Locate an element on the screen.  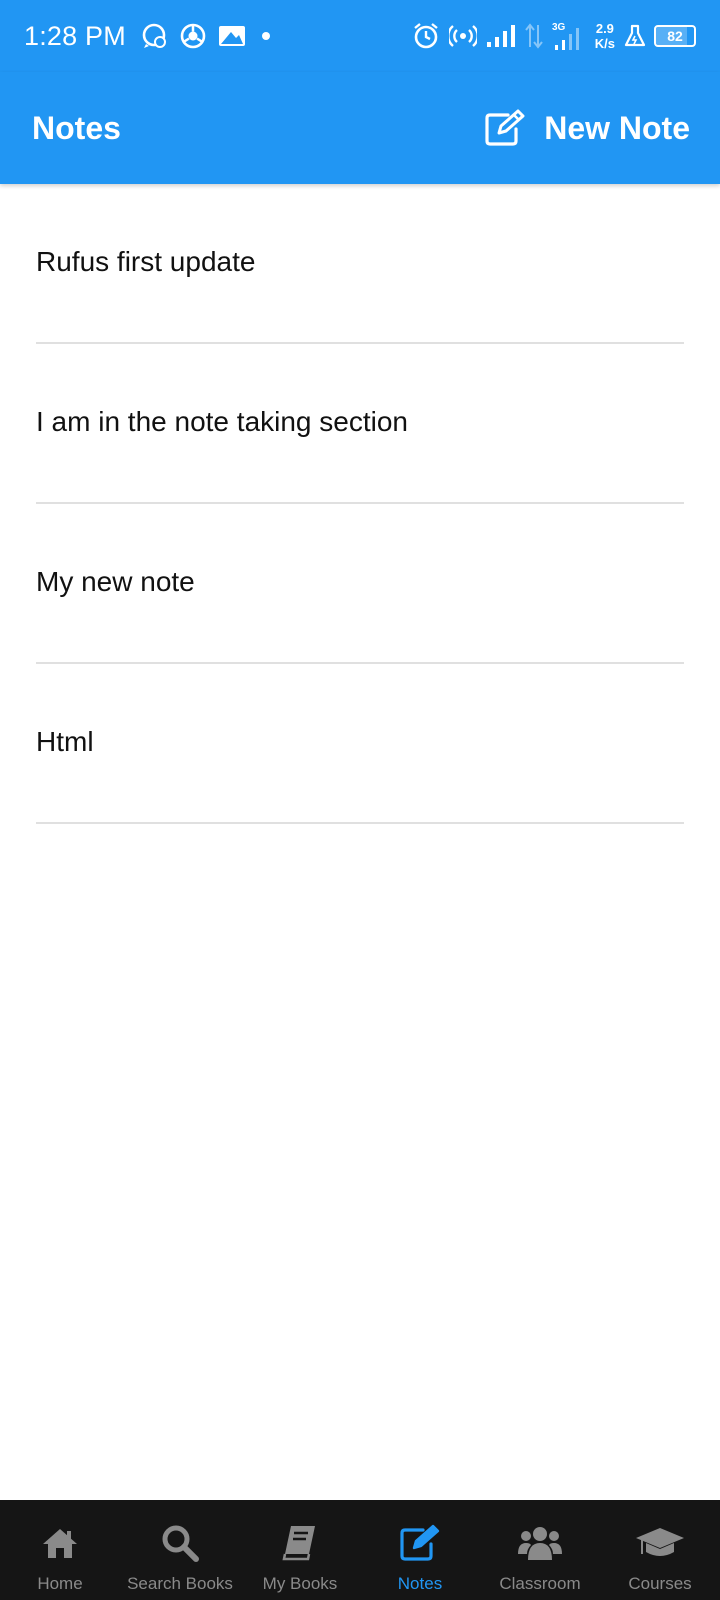
nav-label: Notes is located at coordinates (420, 1583).